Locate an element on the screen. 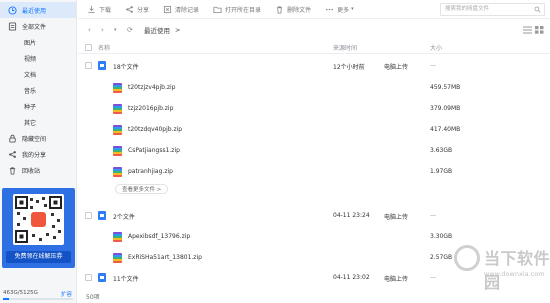  storage-bar is located at coordinates (38, 299).